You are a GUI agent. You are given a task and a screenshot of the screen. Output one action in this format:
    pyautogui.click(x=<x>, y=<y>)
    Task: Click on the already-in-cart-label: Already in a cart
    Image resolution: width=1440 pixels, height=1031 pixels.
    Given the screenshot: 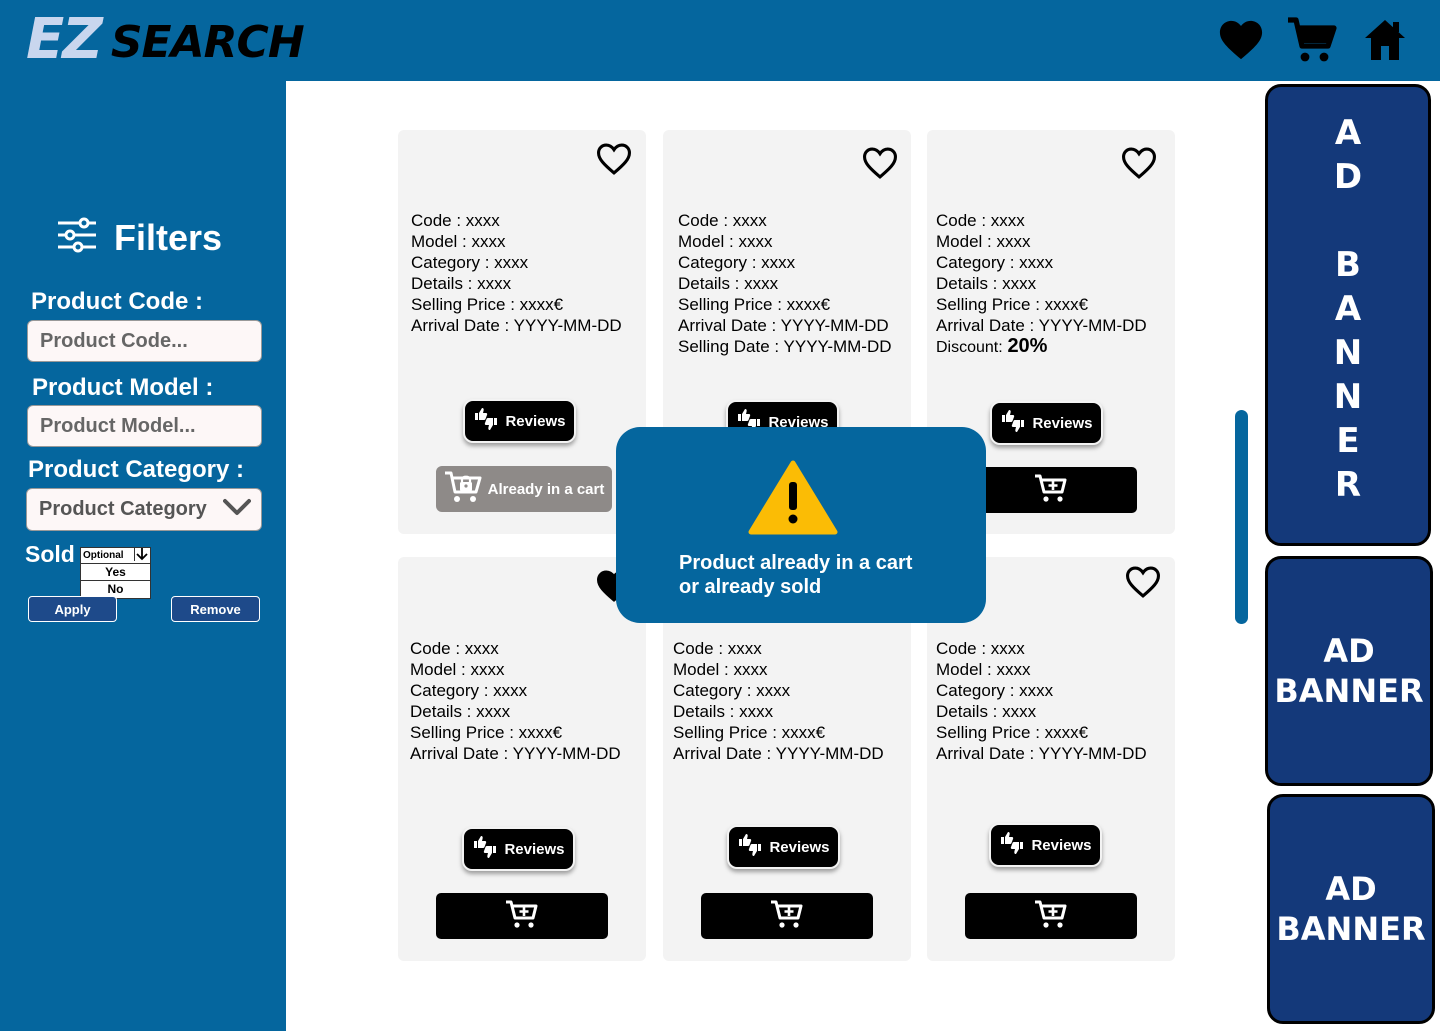 What is the action you would take?
    pyautogui.click(x=546, y=489)
    